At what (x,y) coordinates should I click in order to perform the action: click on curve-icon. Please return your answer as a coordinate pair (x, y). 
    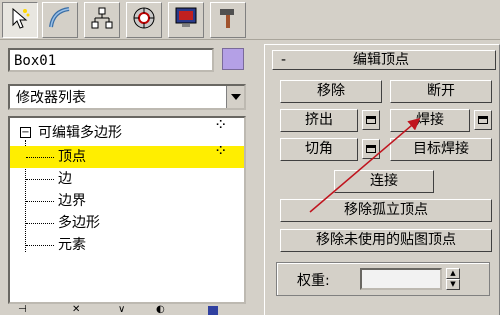
    Looking at the image, I should click on (60, 20).